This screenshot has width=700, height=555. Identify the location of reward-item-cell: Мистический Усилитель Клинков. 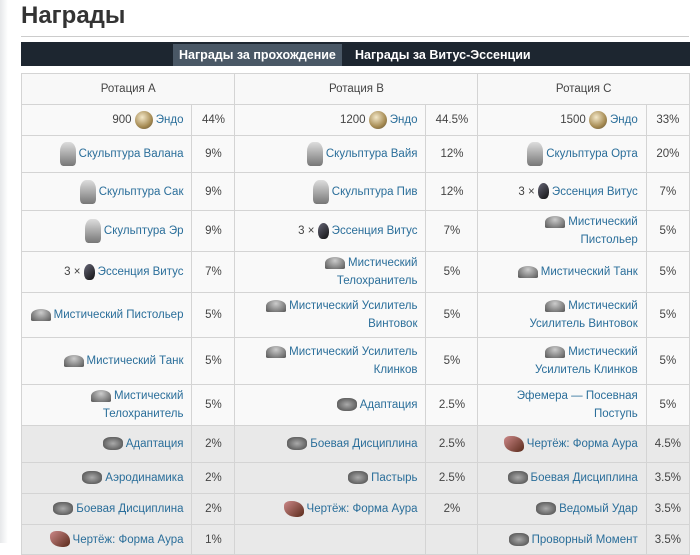
(330, 361).